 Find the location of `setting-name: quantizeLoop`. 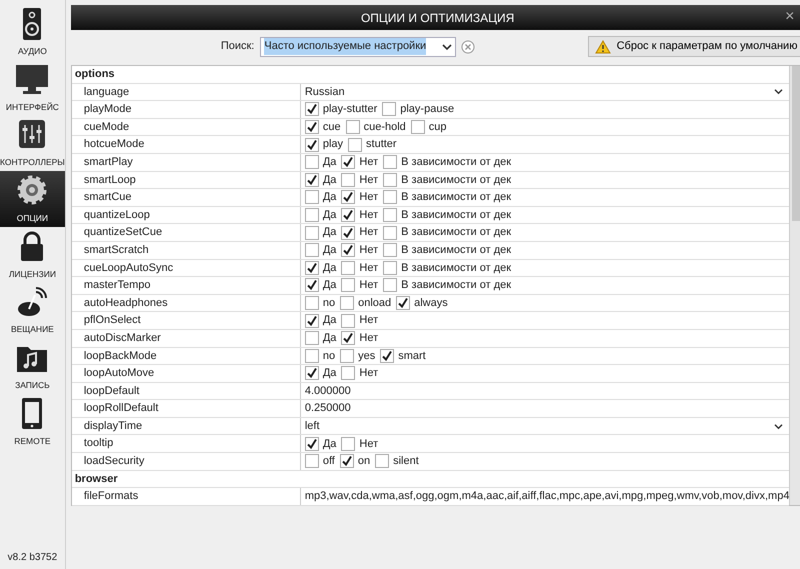

setting-name: quantizeLoop is located at coordinates (186, 215).